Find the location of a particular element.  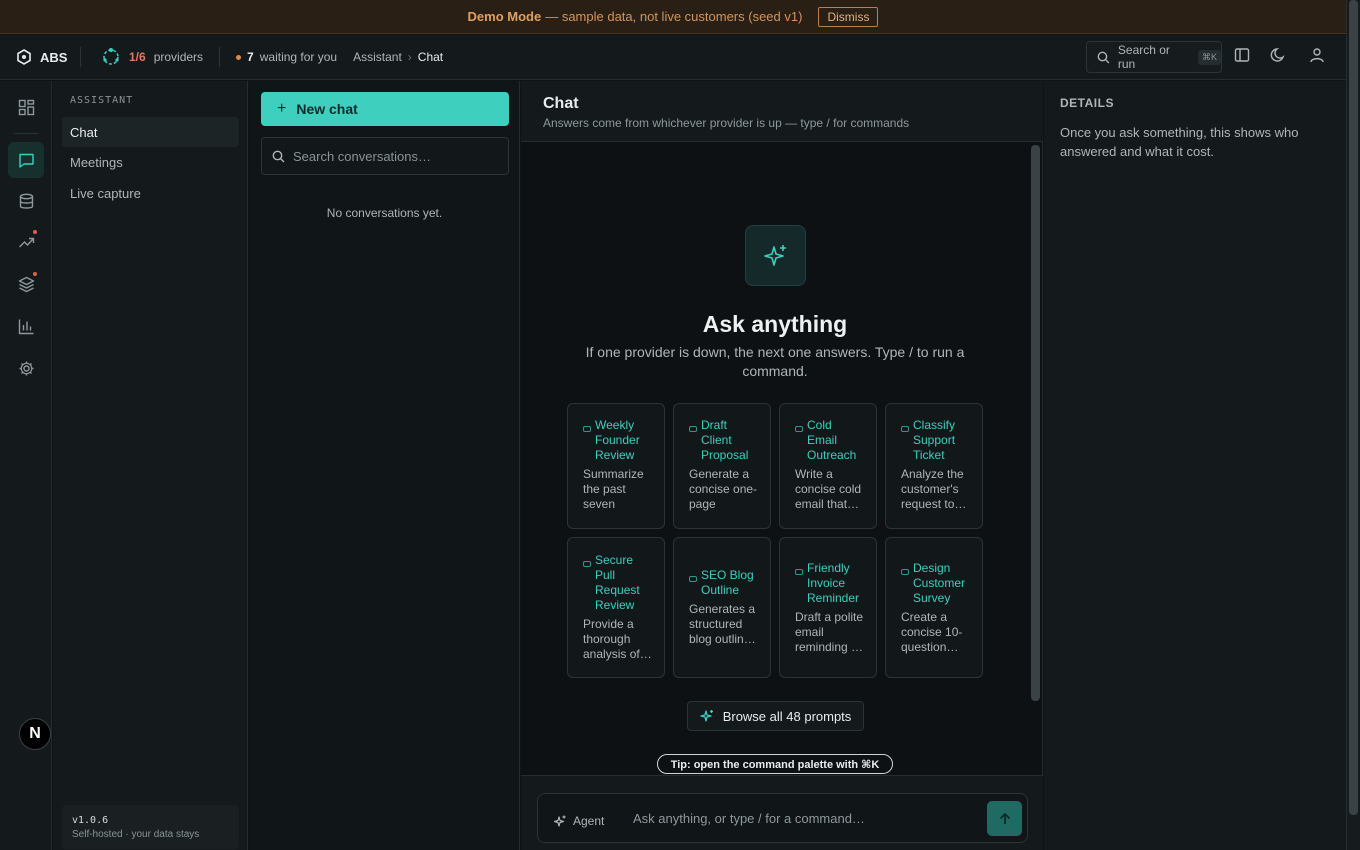

arrow-up-icon is located at coordinates (1004, 818).